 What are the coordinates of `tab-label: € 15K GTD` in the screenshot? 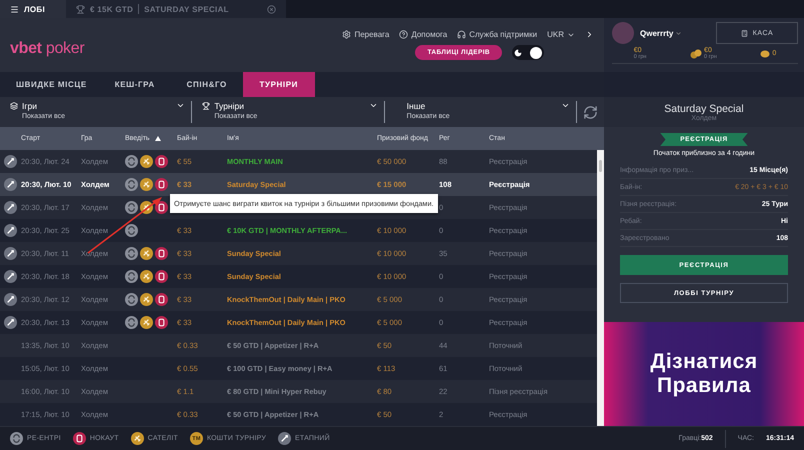 It's located at (112, 9).